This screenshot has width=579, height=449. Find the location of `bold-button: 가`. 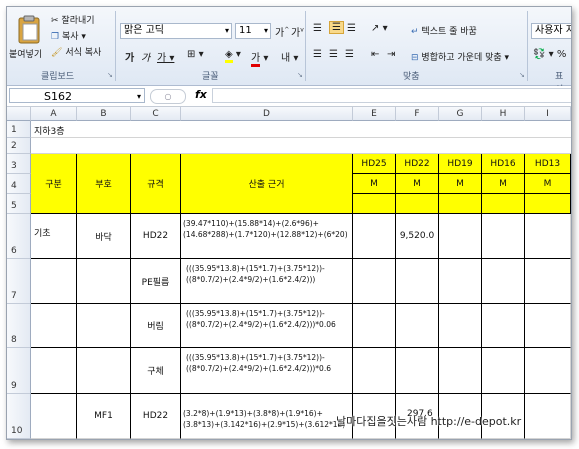

bold-button: 가 is located at coordinates (129, 56).